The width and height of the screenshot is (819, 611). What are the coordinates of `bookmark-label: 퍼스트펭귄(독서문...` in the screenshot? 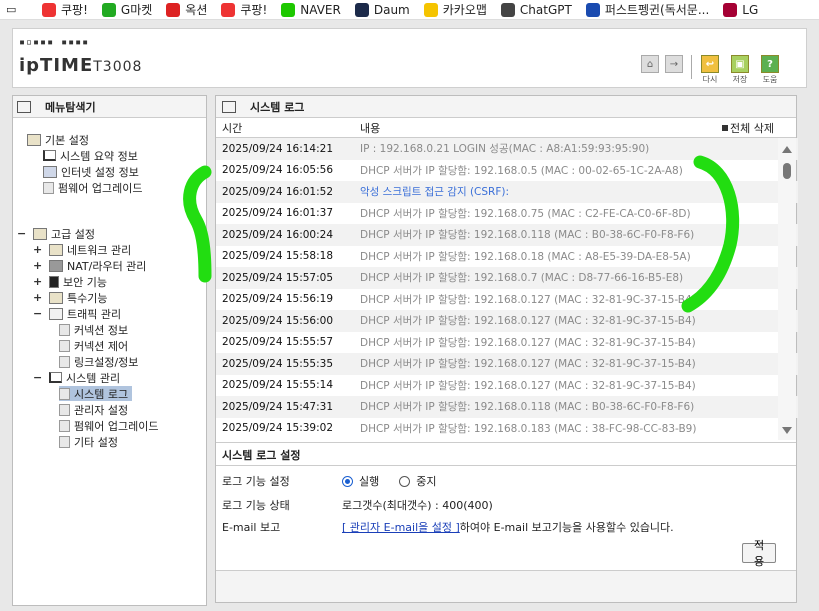 It's located at (657, 10).